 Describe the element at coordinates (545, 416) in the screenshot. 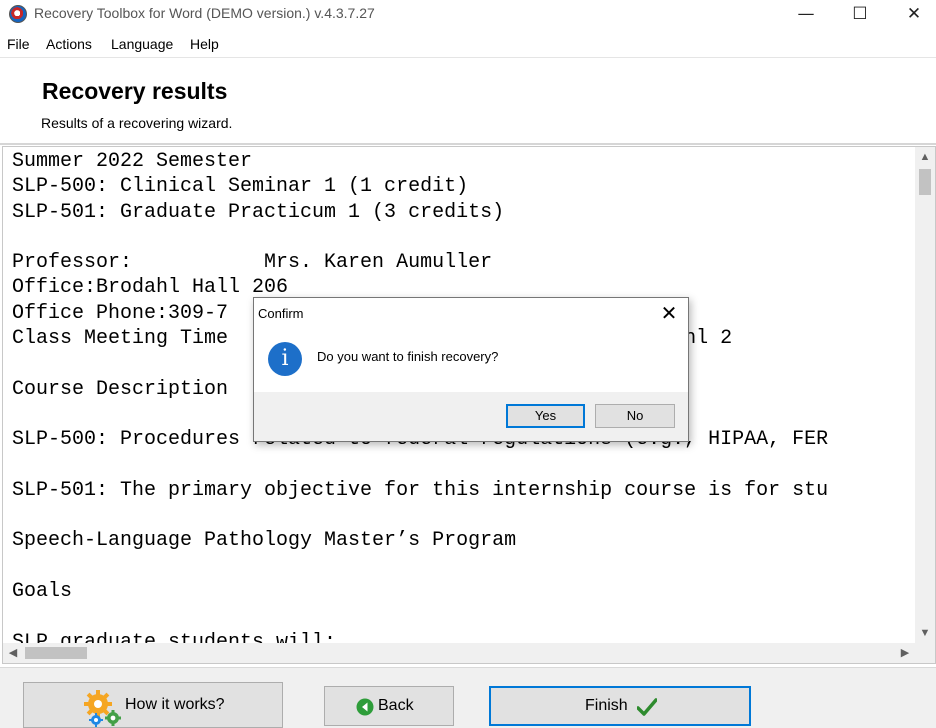

I see `yes-button: Yes` at that location.